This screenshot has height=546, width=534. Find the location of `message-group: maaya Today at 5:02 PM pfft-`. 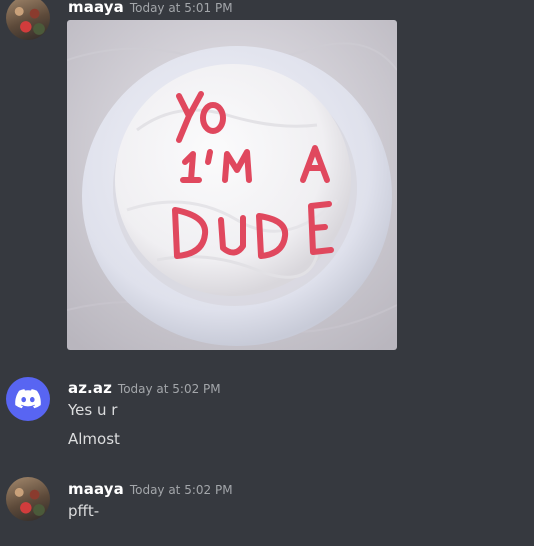

message-group: maaya Today at 5:02 PM pfft- is located at coordinates (267, 511).